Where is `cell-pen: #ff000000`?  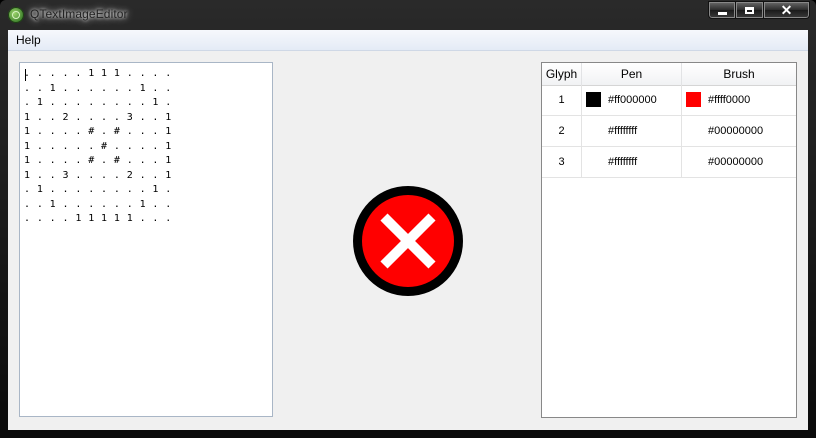 cell-pen: #ff000000 is located at coordinates (632, 100).